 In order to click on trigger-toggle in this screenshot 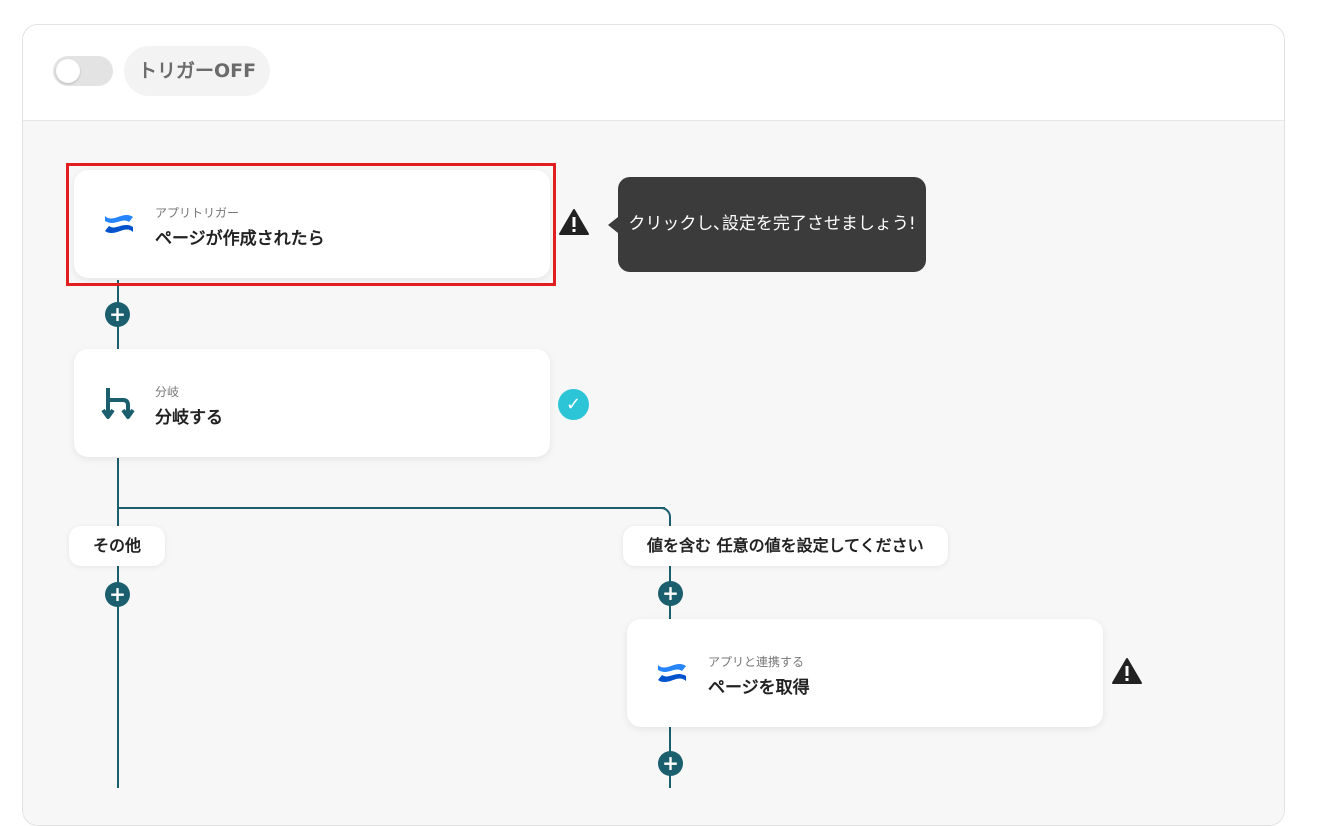, I will do `click(83, 71)`.